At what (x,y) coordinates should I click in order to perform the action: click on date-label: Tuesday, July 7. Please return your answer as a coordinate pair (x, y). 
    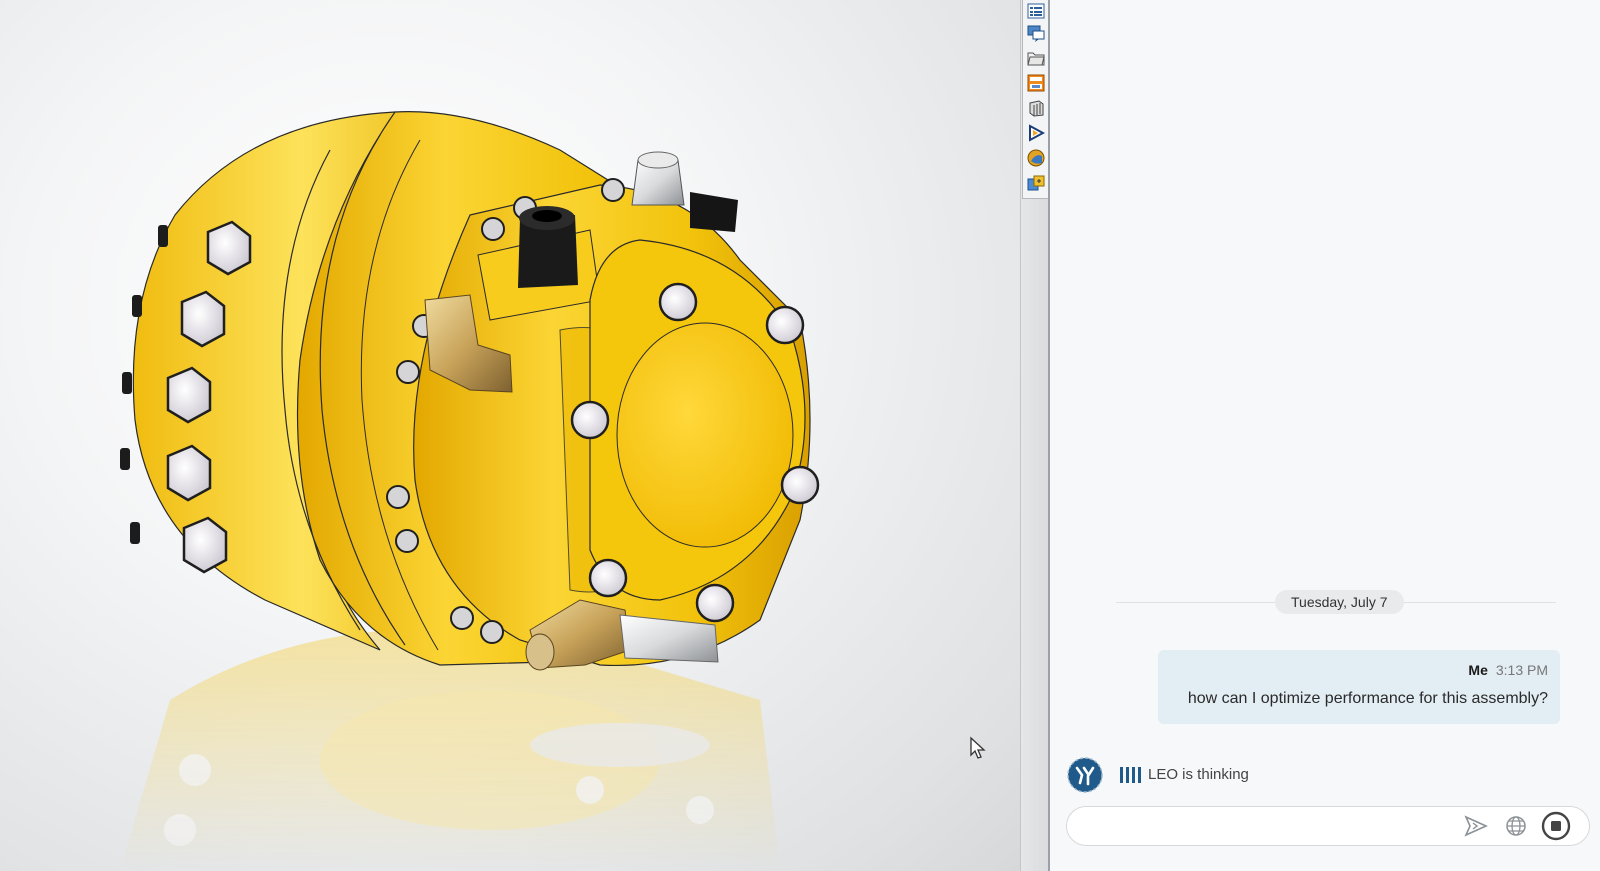
    Looking at the image, I should click on (1339, 602).